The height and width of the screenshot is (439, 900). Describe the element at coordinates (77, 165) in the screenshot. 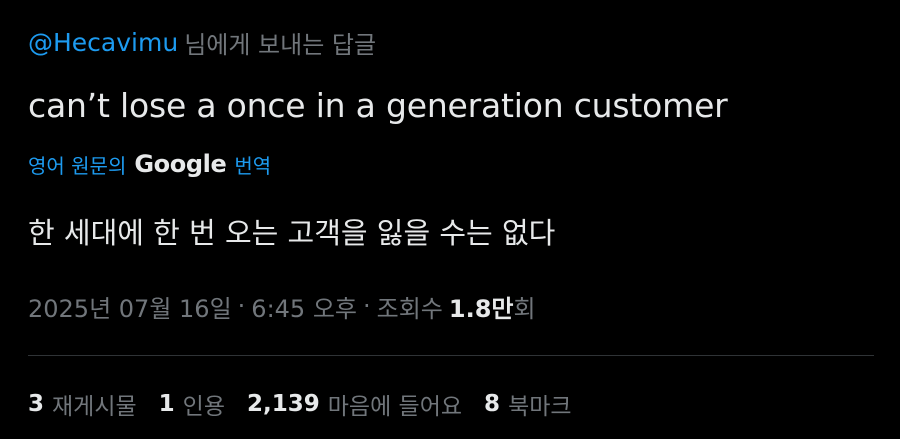

I see `translation-source-label: 영어 원문의` at that location.